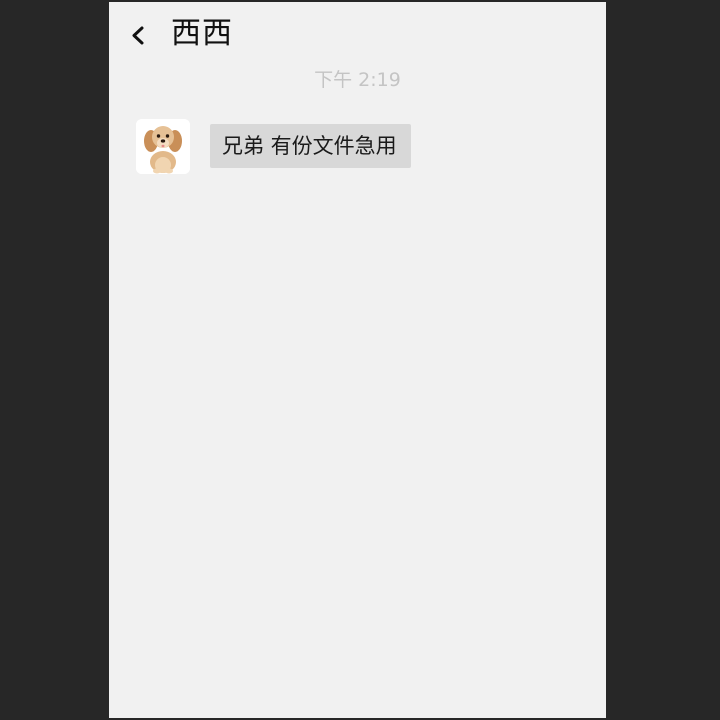  Describe the element at coordinates (357, 80) in the screenshot. I see `message-timestamp: 下午 2:19` at that location.